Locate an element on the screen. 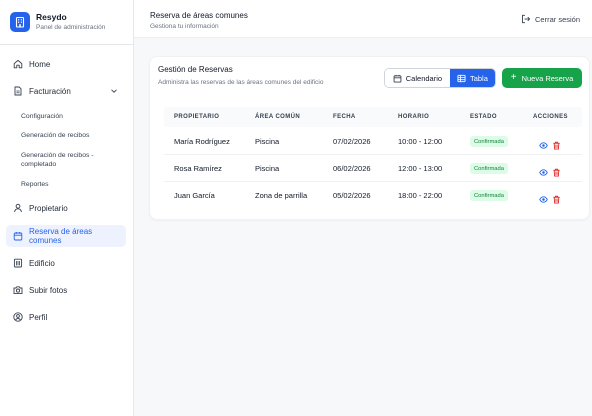 This screenshot has width=592, height=416. logout-icon is located at coordinates (526, 19).